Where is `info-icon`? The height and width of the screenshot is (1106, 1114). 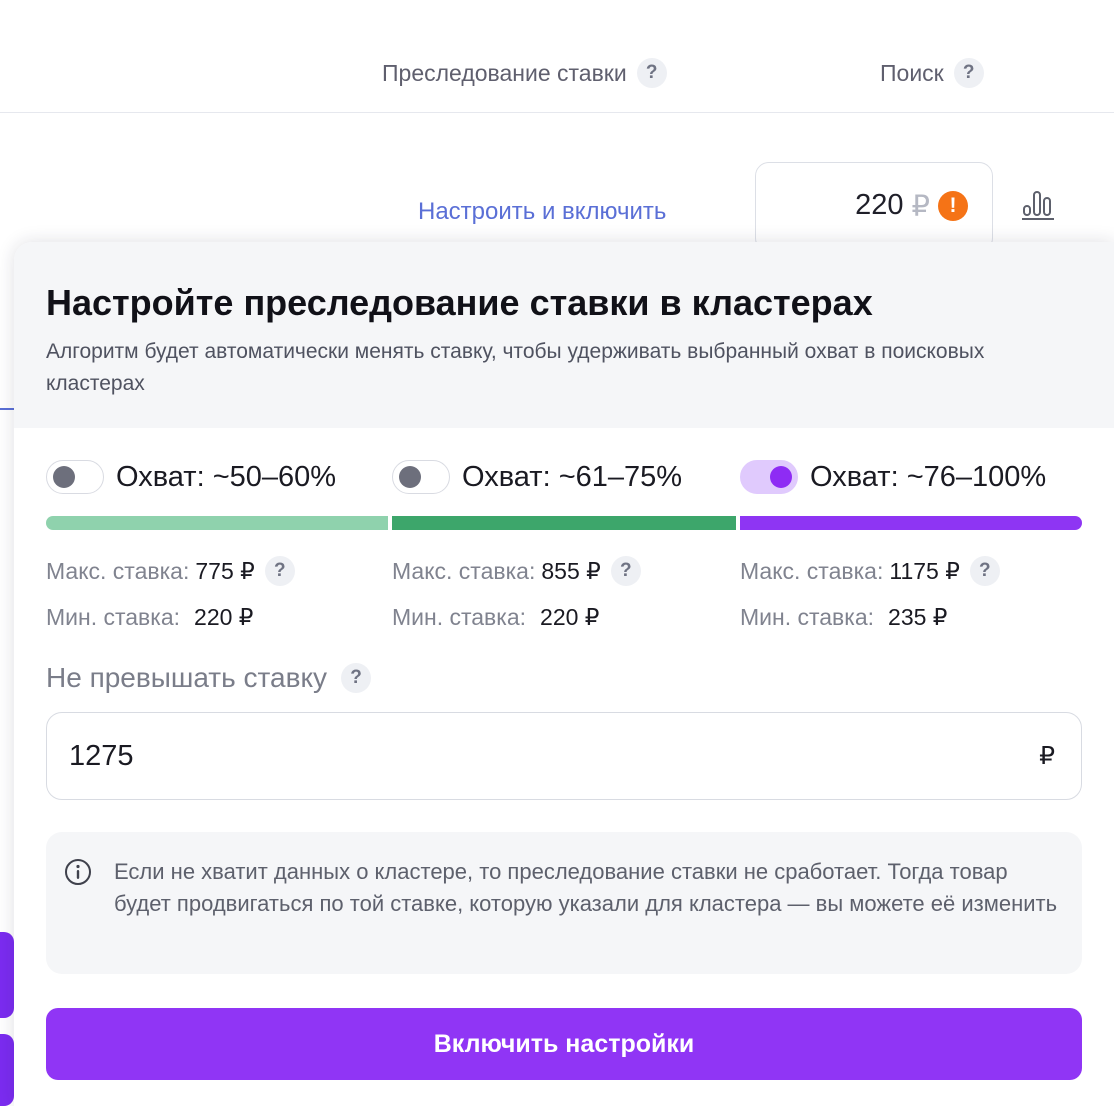
info-icon is located at coordinates (78, 872).